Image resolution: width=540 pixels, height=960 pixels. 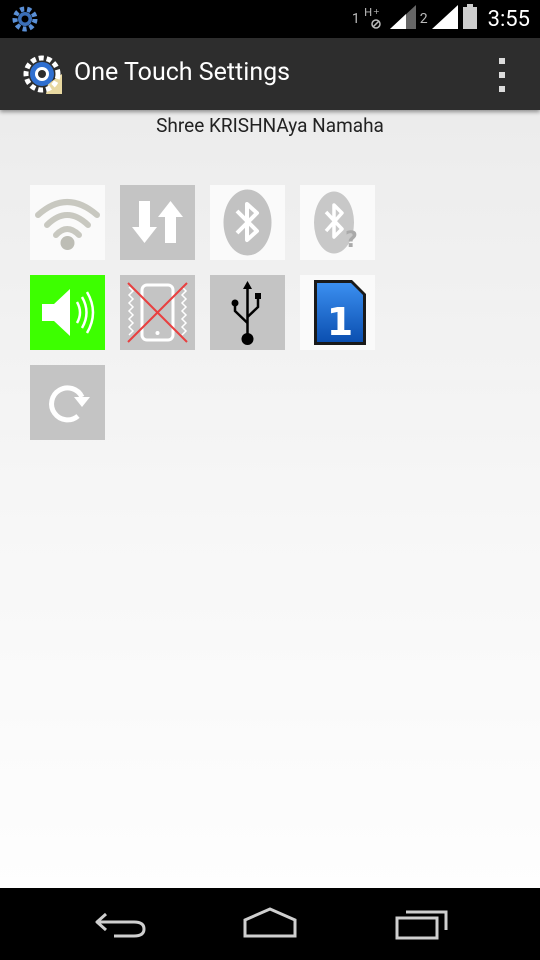 What do you see at coordinates (502, 75) in the screenshot?
I see `overflow-menu-icon` at bounding box center [502, 75].